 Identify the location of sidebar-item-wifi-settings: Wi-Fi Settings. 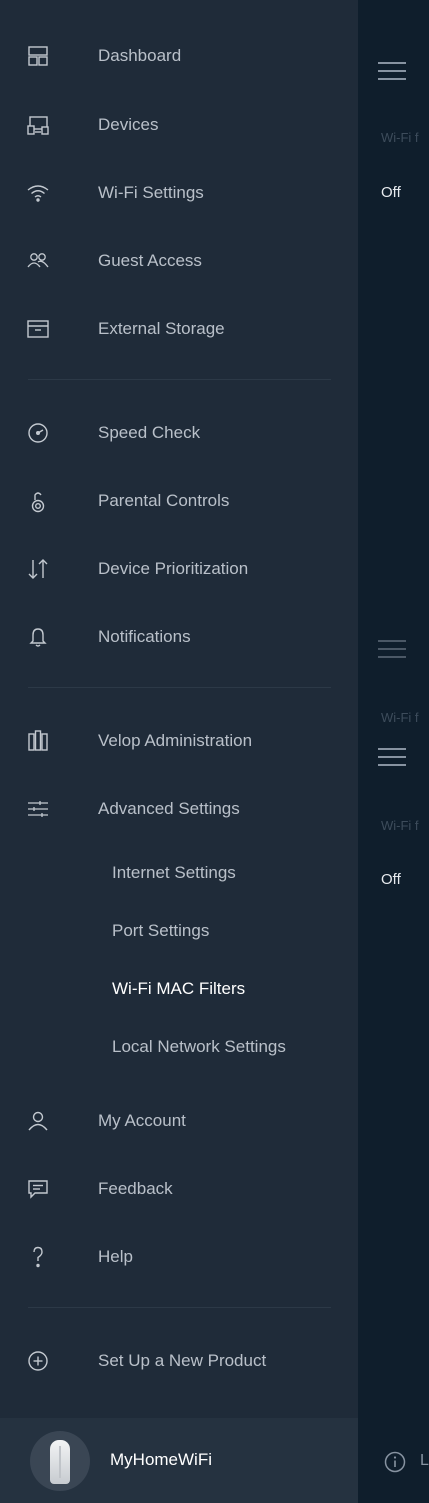
(179, 193).